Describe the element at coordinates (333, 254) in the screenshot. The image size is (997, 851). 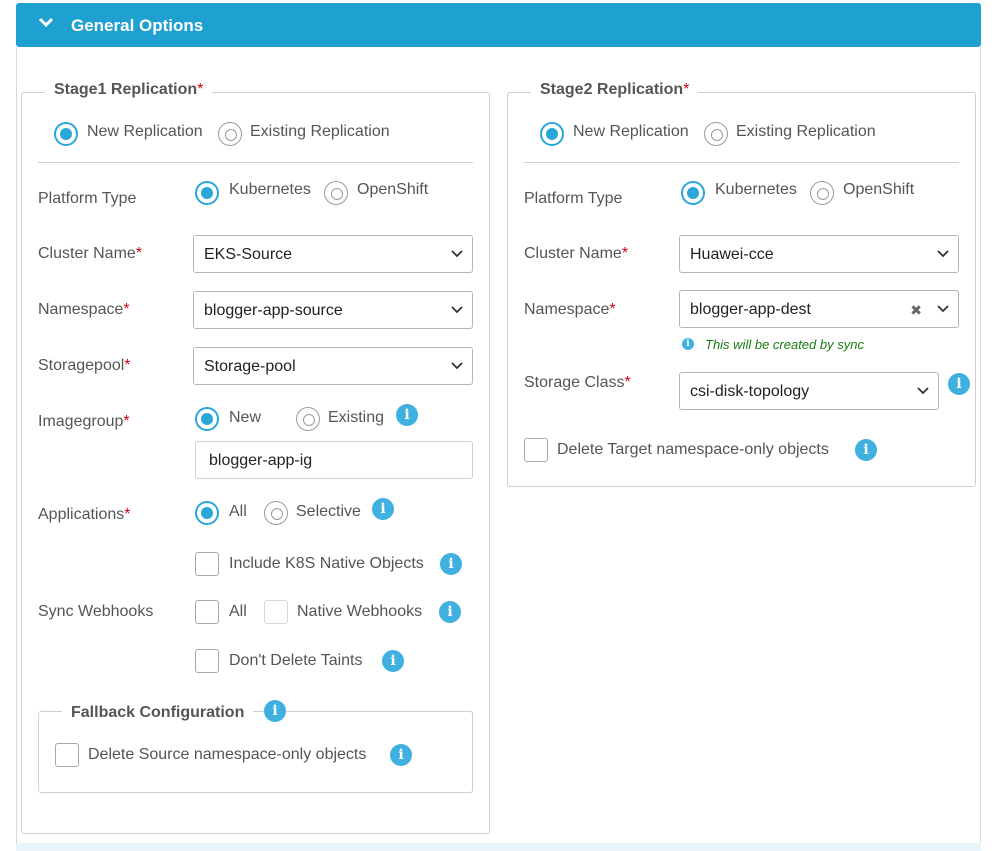
I see `stage1-cluster-select: EKS-Source` at that location.